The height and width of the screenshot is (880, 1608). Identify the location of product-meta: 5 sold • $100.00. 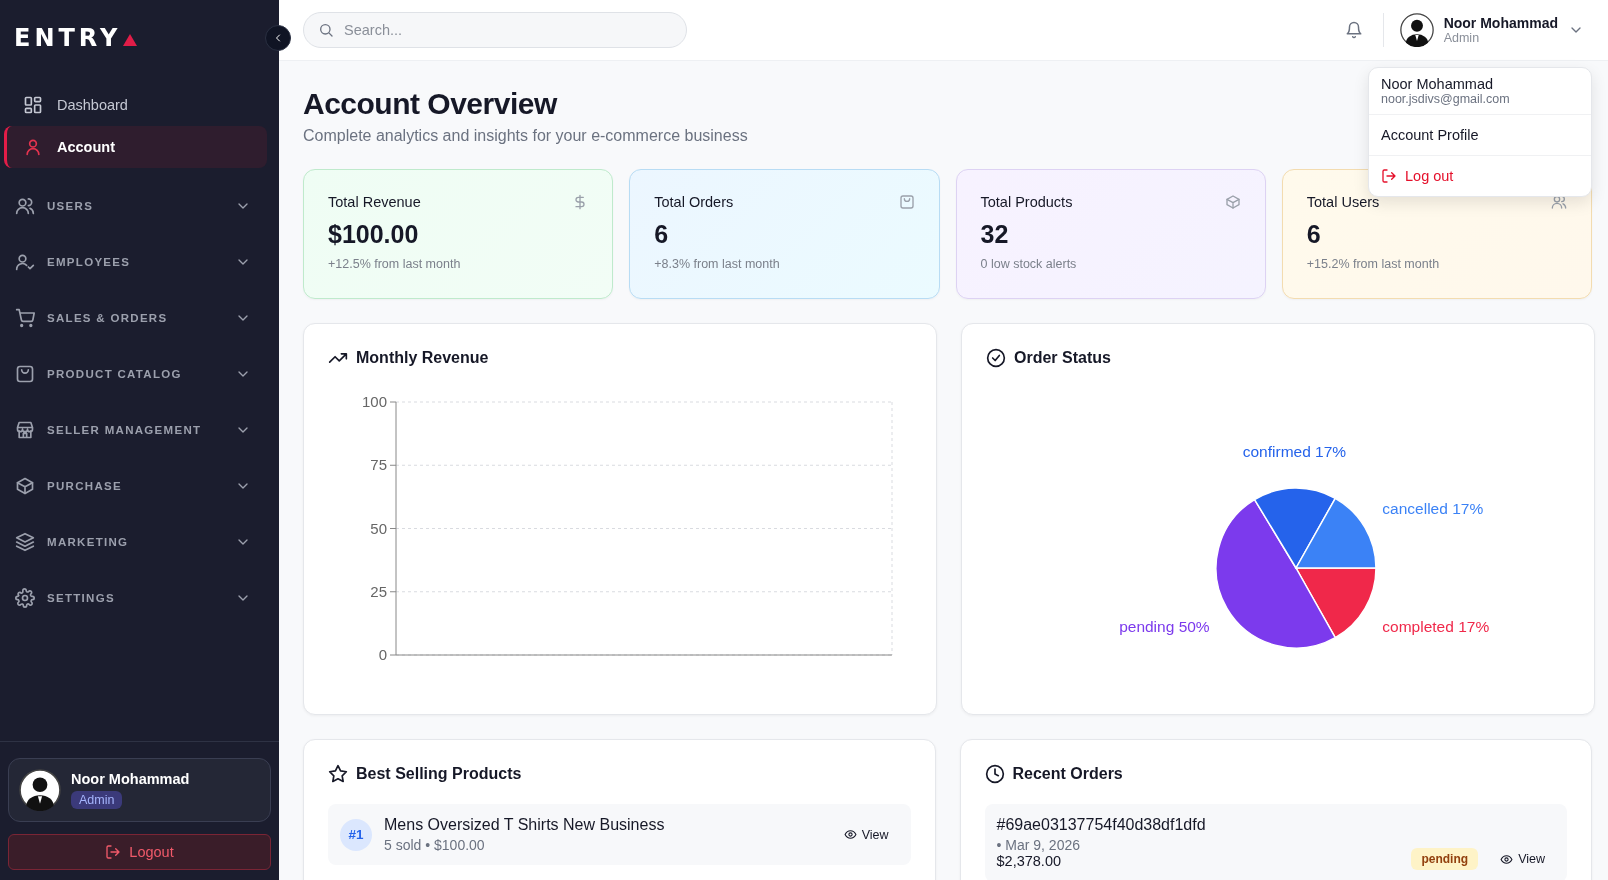
(435, 845).